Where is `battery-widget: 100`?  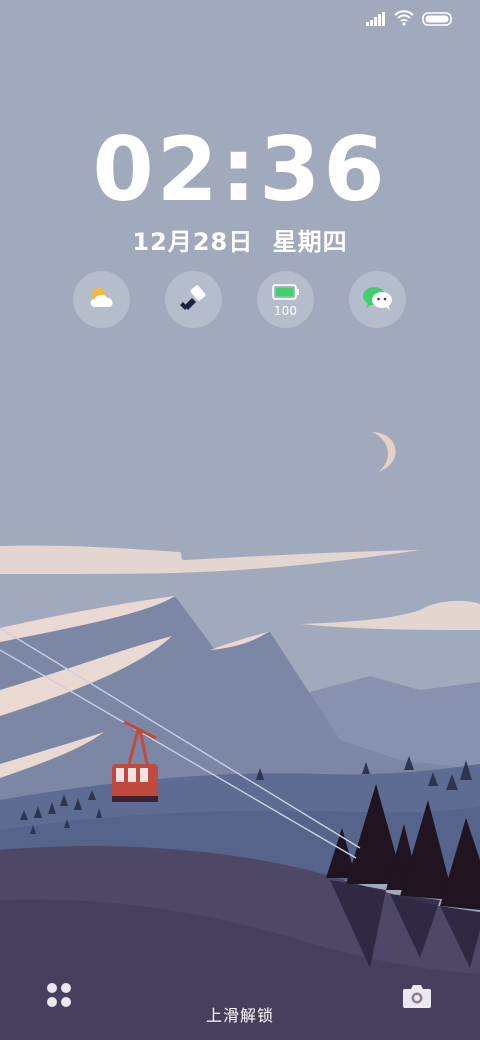 battery-widget: 100 is located at coordinates (285, 299).